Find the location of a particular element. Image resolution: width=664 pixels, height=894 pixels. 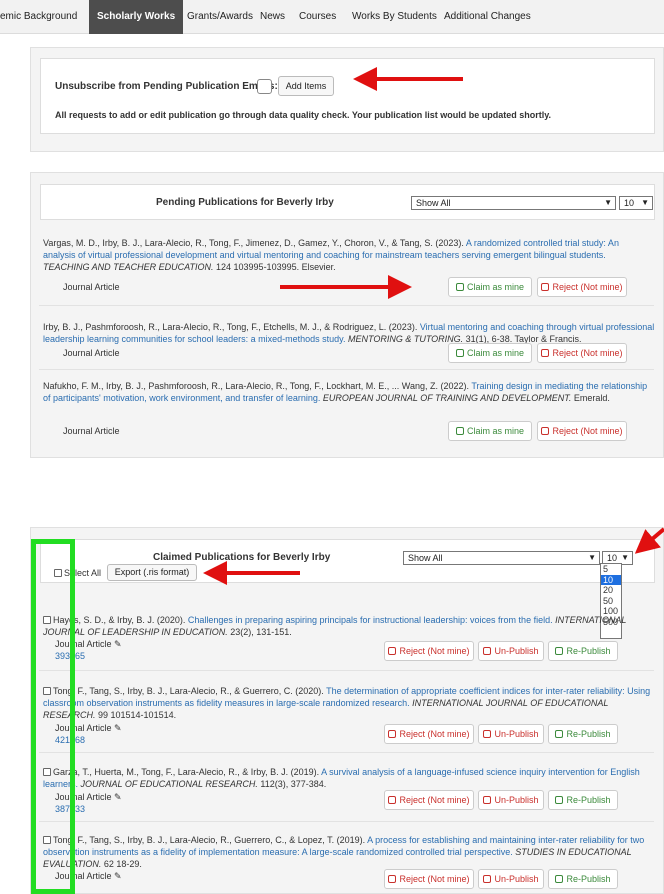

tab-academic-background: emic Background is located at coordinates (38, 17).